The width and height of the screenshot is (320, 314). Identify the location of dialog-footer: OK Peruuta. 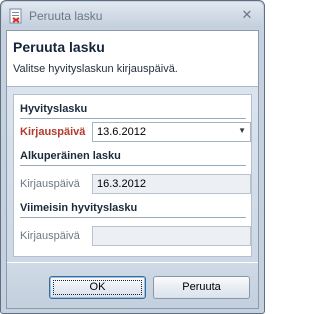
(132, 285).